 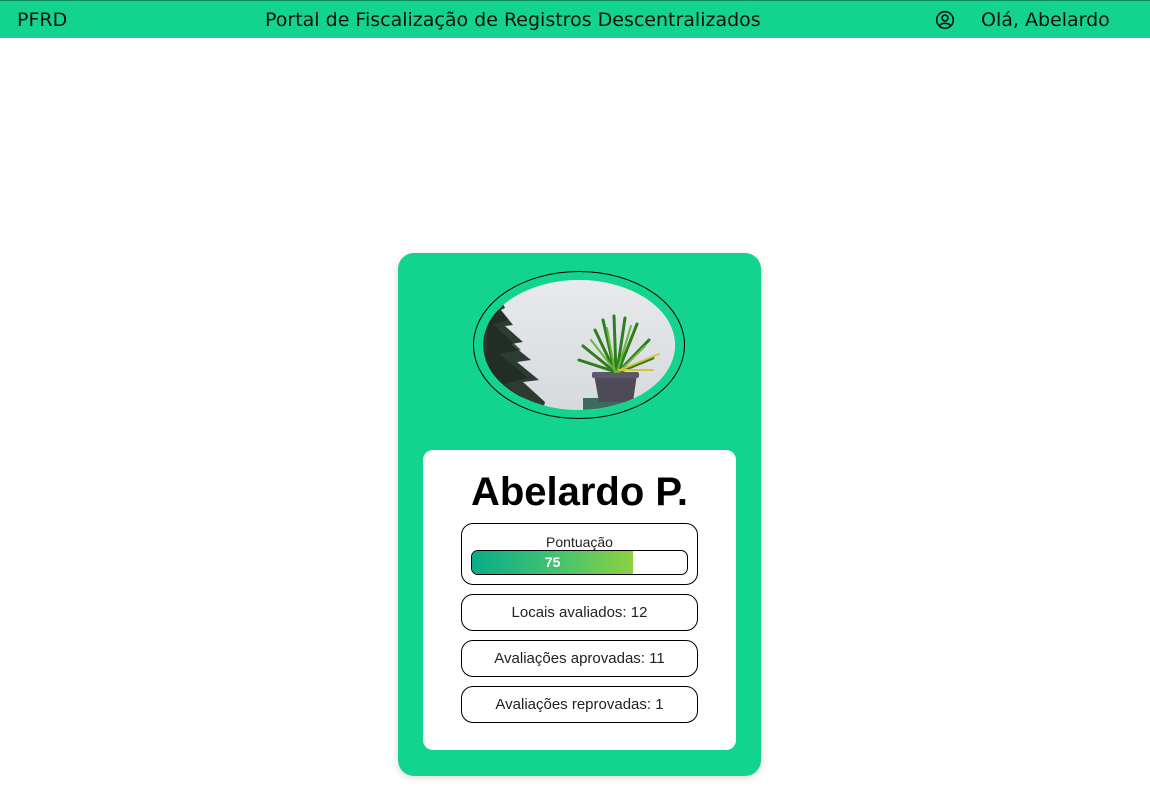 What do you see at coordinates (579, 562) in the screenshot?
I see `score-progress-bar: 75` at bounding box center [579, 562].